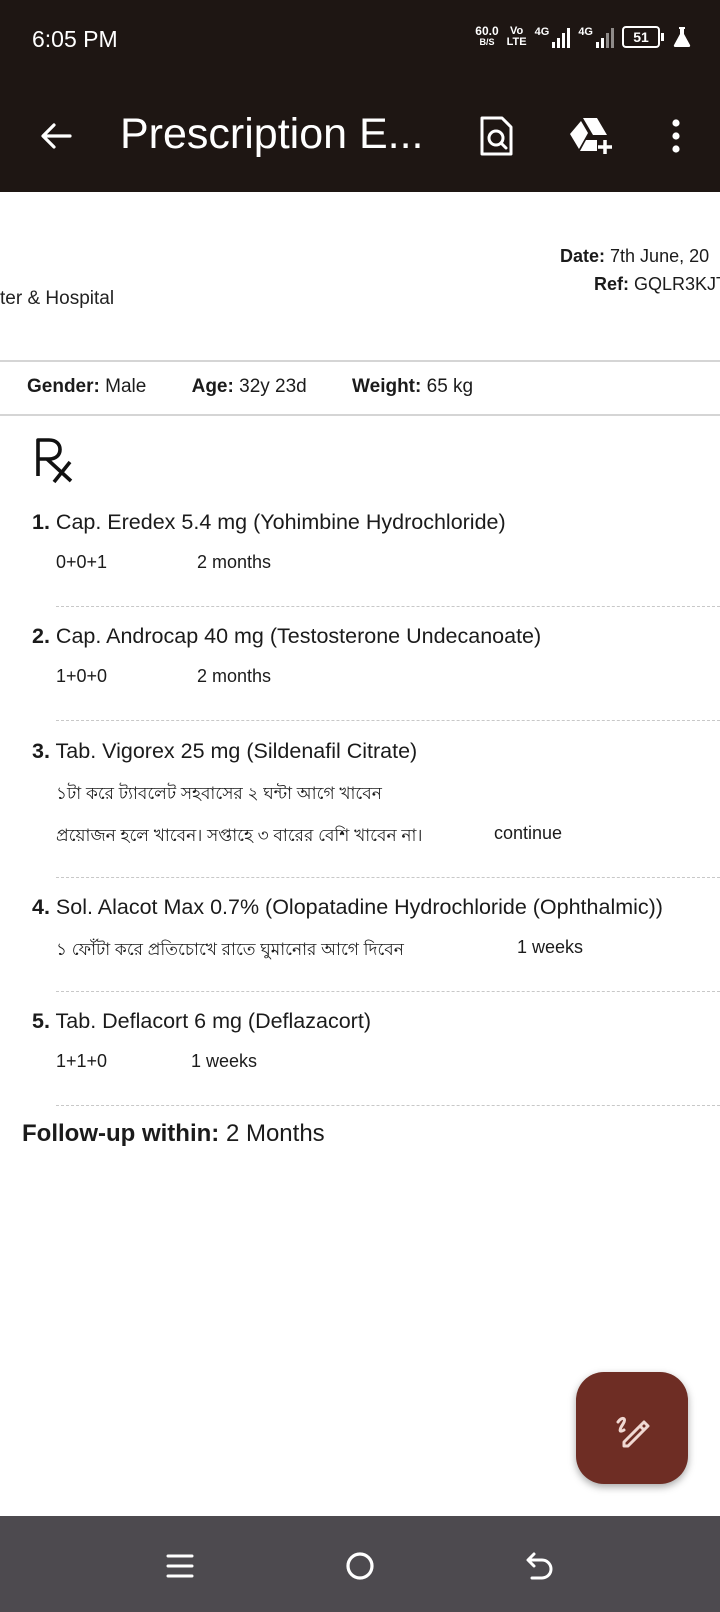  What do you see at coordinates (41, 1021) in the screenshot?
I see `medicine-number: 5.` at bounding box center [41, 1021].